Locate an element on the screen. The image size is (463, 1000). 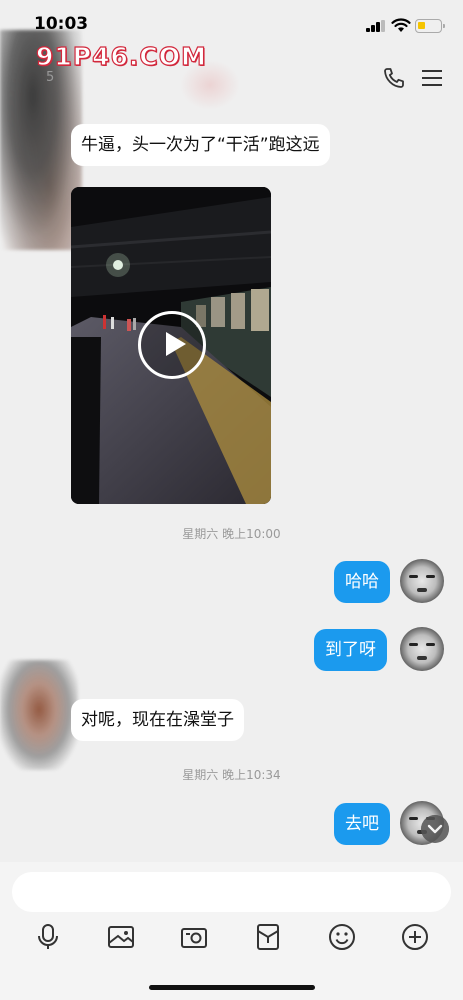
contact-name: 5 is located at coordinates (50, 77).